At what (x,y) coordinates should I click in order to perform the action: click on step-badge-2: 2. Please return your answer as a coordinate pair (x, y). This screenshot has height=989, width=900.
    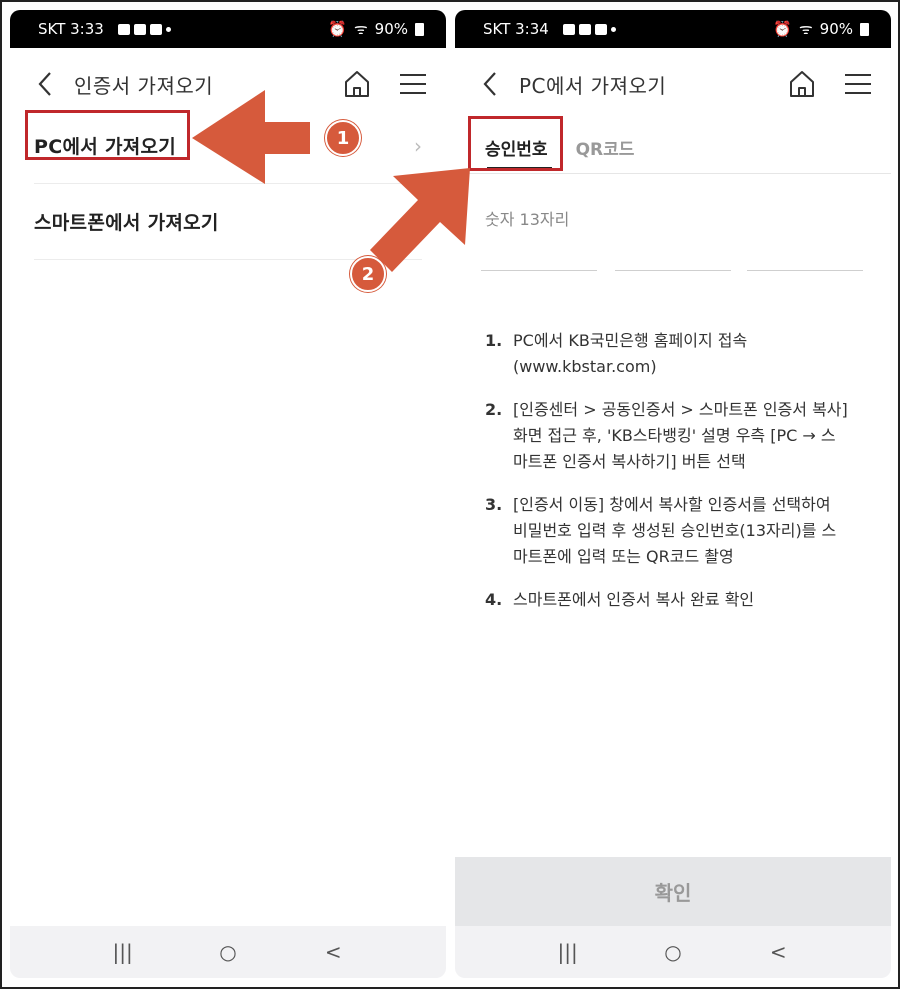
    Looking at the image, I should click on (368, 274).